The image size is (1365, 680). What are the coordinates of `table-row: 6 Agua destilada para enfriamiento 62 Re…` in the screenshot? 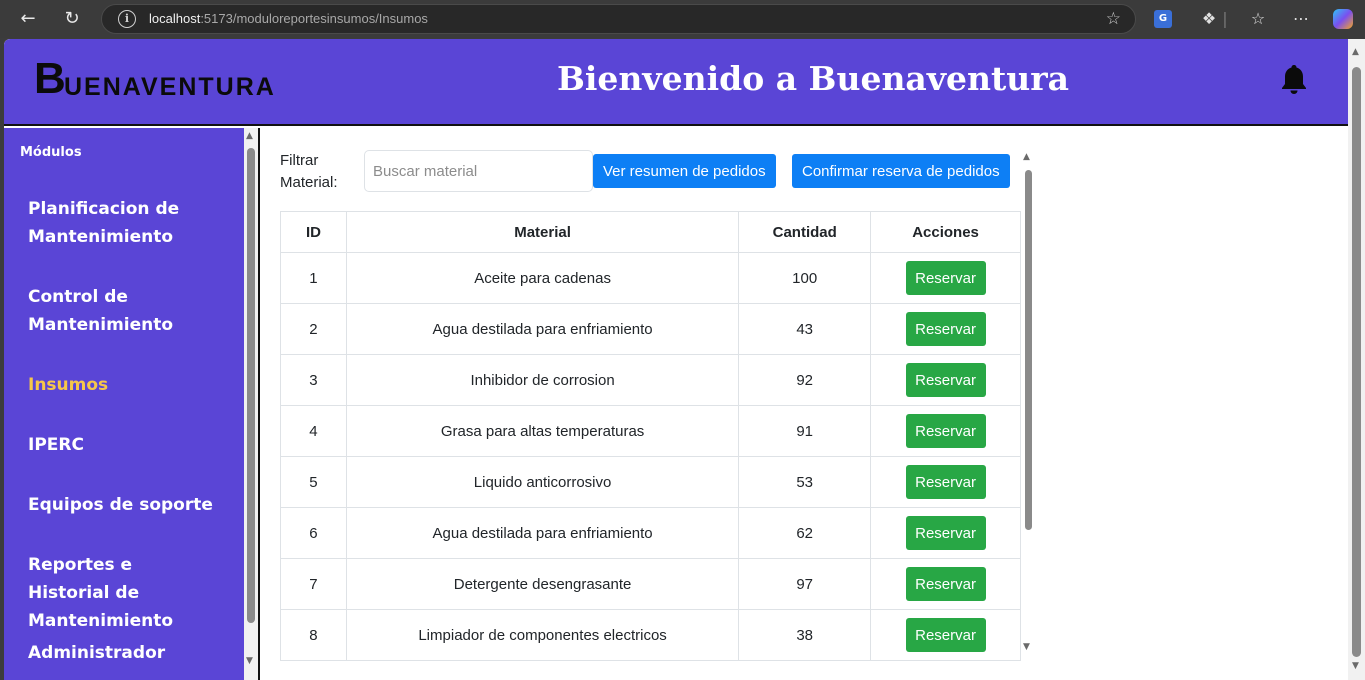 It's located at (650, 533).